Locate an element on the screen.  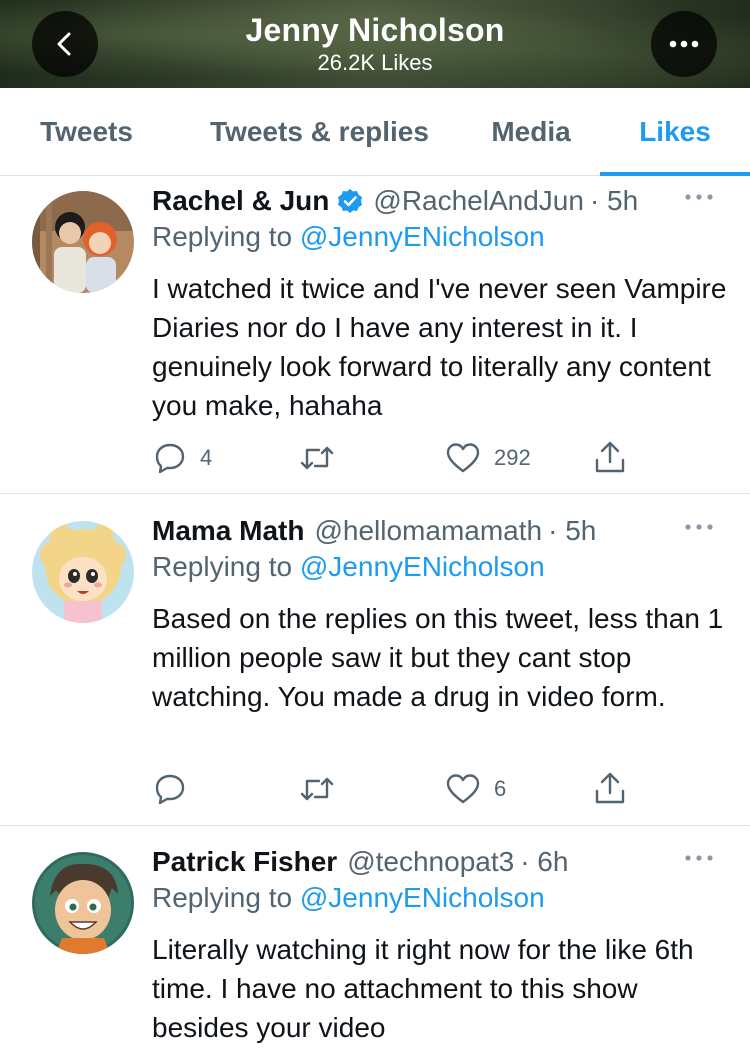
reply-count: 4 is located at coordinates (206, 457).